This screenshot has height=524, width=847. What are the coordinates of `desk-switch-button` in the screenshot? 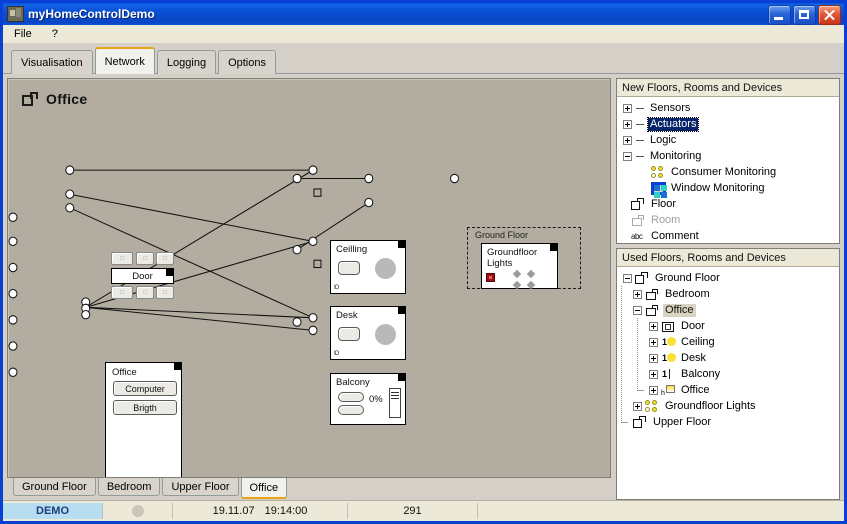 It's located at (349, 334).